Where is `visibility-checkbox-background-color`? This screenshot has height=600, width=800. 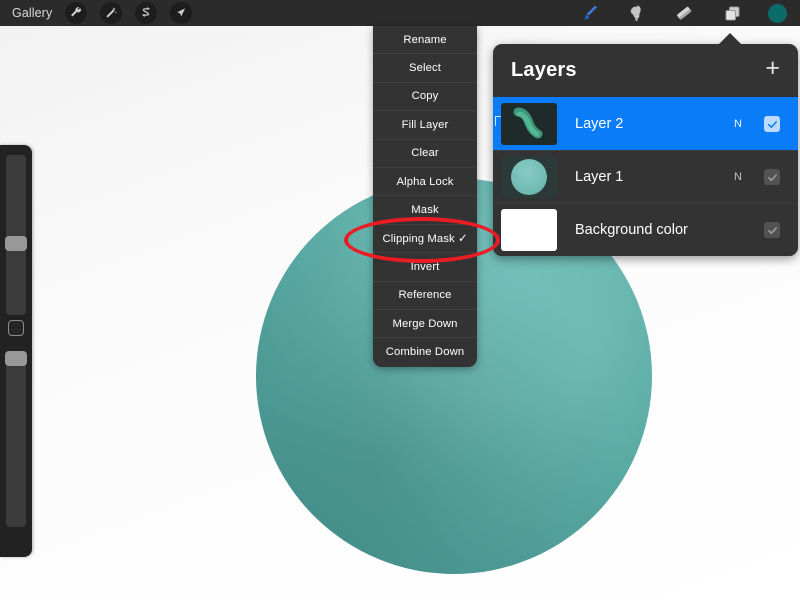
visibility-checkbox-background-color is located at coordinates (772, 230).